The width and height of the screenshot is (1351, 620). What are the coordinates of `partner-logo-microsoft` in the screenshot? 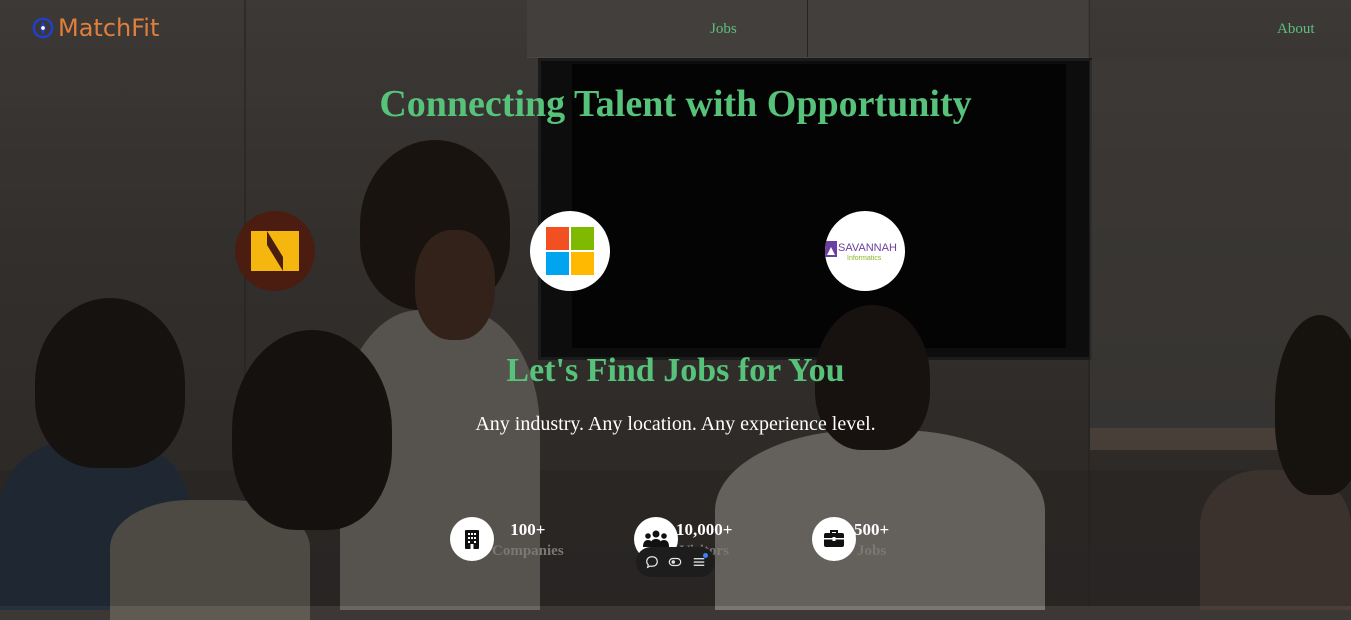 It's located at (570, 251).